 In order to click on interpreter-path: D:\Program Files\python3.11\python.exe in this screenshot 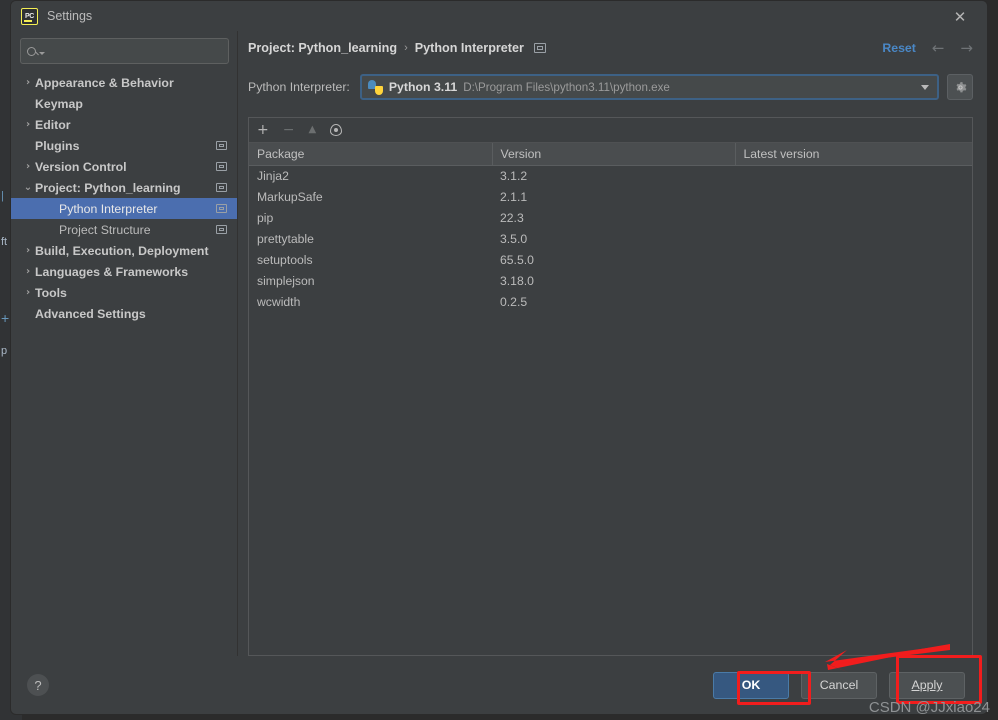, I will do `click(566, 87)`.